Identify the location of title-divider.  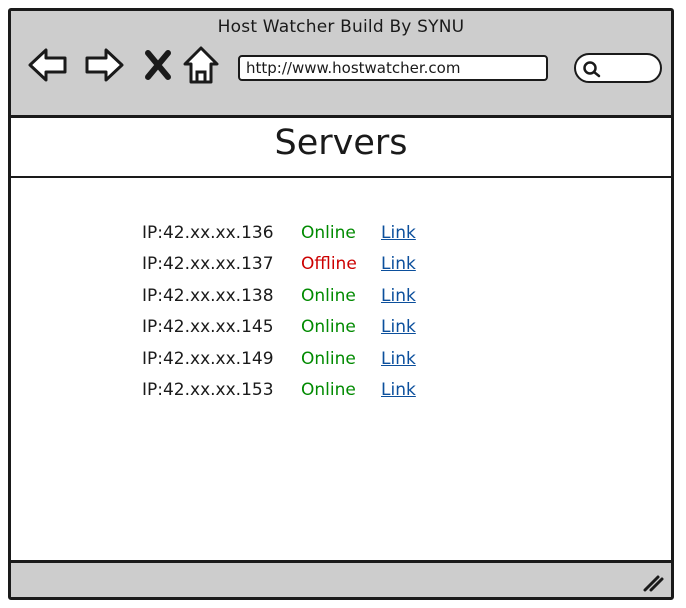
(341, 177).